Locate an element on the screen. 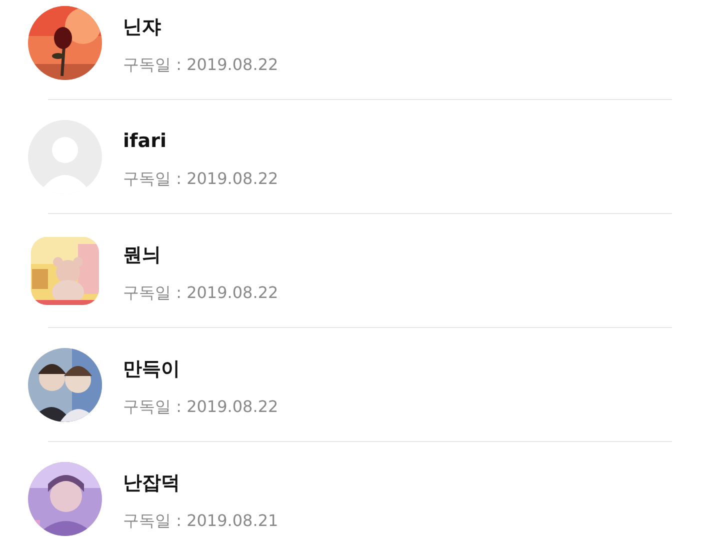 Image resolution: width=720 pixels, height=540 pixels. subscriber-name: ifari is located at coordinates (145, 141).